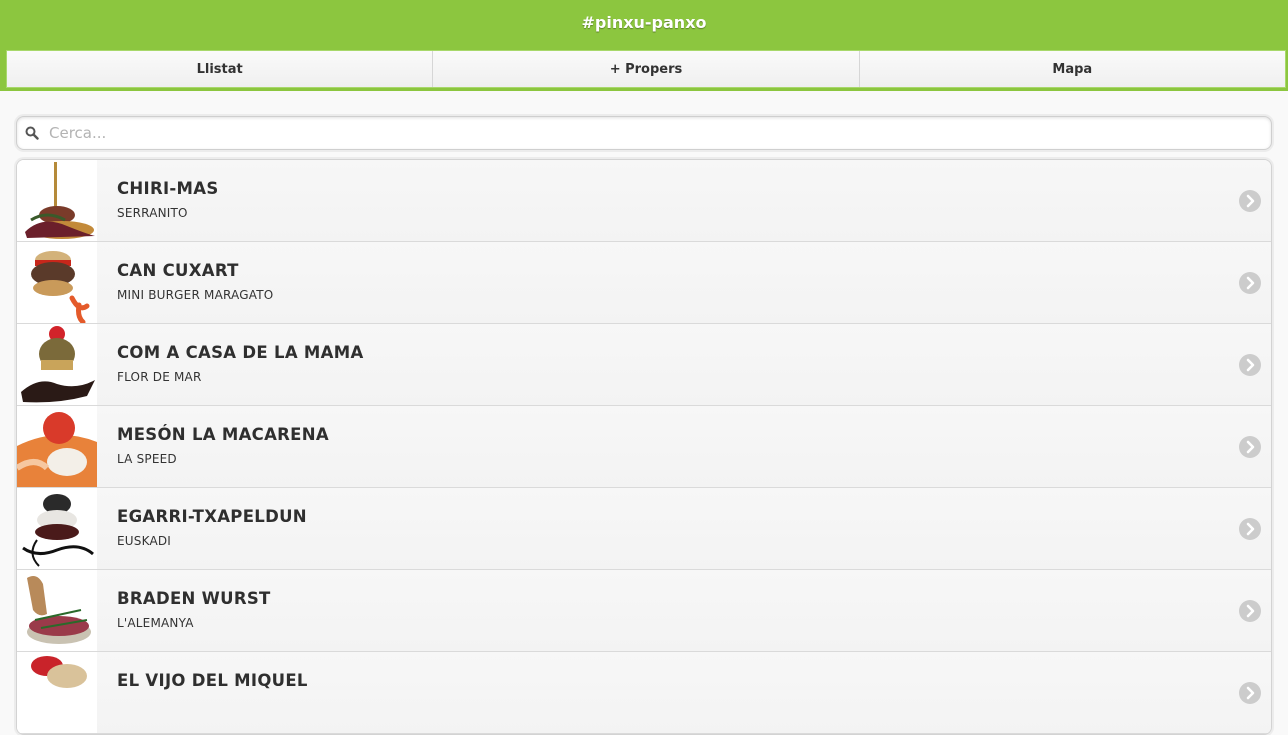  What do you see at coordinates (240, 352) in the screenshot?
I see `item-title: COM A CASA DE LA MAMA` at bounding box center [240, 352].